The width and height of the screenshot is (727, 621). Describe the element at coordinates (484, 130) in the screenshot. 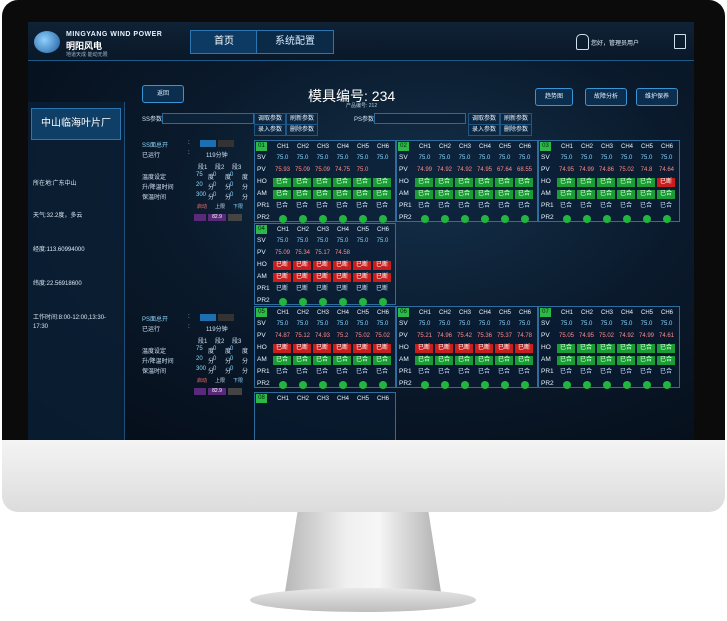

I see `ps-enter-param-button: 录入参数` at that location.